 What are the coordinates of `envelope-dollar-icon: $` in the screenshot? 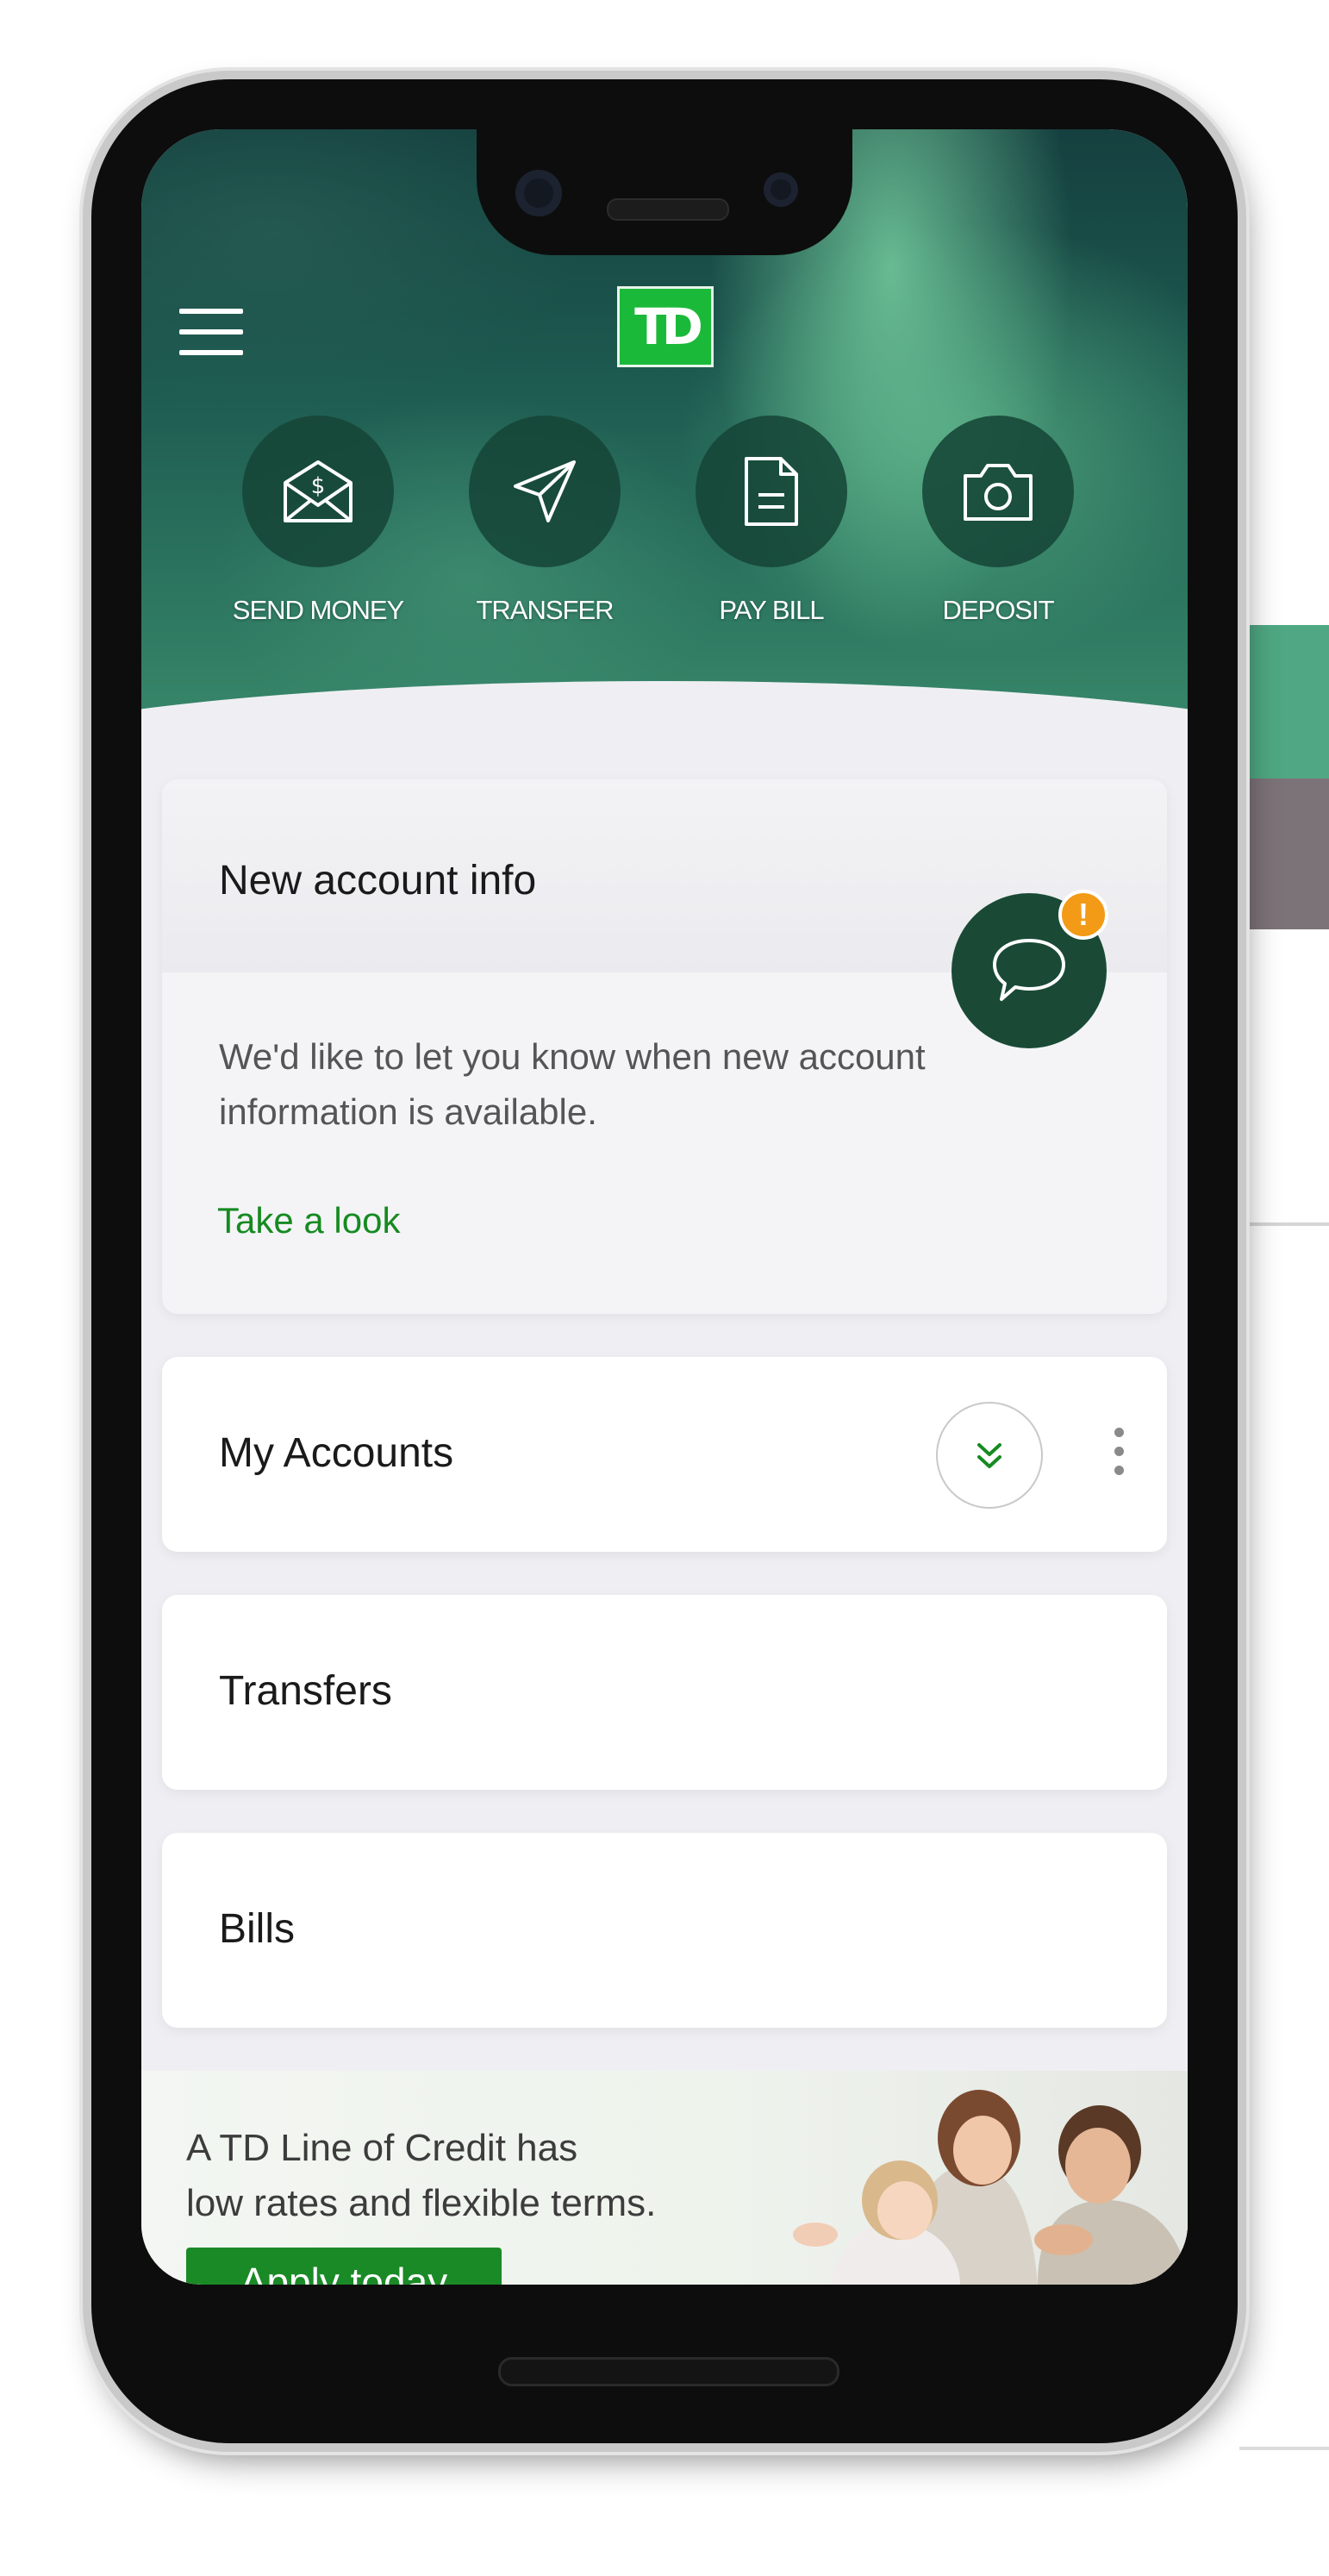 It's located at (318, 492).